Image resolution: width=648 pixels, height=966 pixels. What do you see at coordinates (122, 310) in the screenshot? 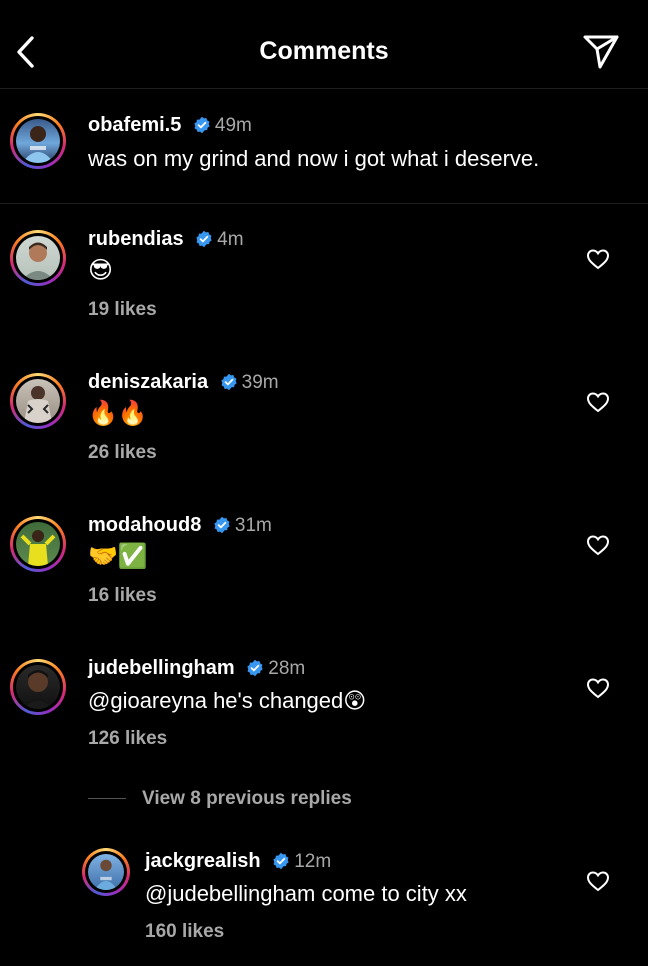
I see `likes-count: 19 likes` at bounding box center [122, 310].